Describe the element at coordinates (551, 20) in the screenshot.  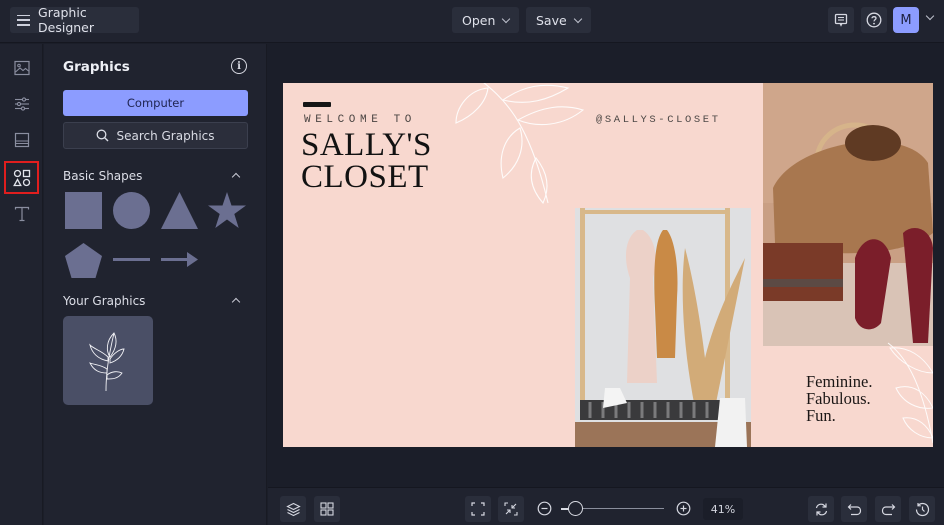
I see `save-label: Save` at that location.